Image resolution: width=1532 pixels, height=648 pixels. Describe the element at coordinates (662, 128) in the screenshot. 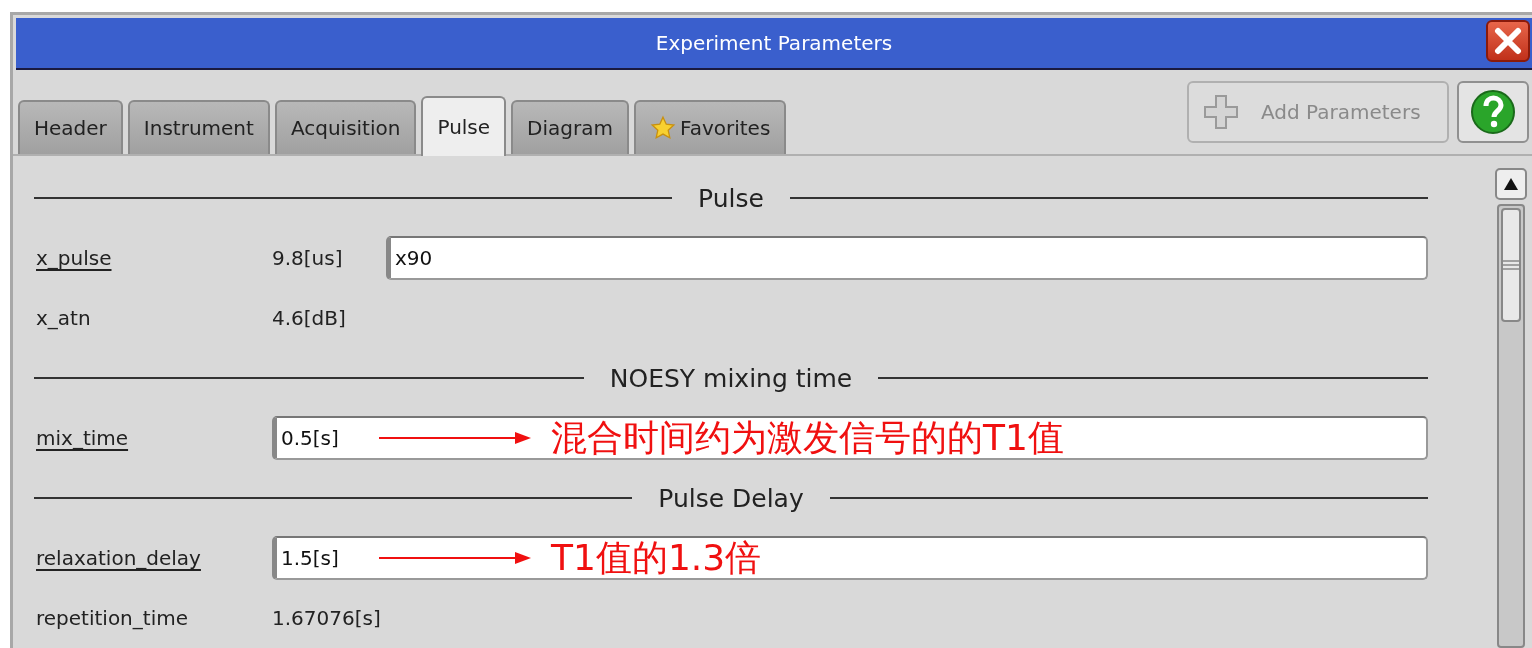

I see `star-icon` at that location.